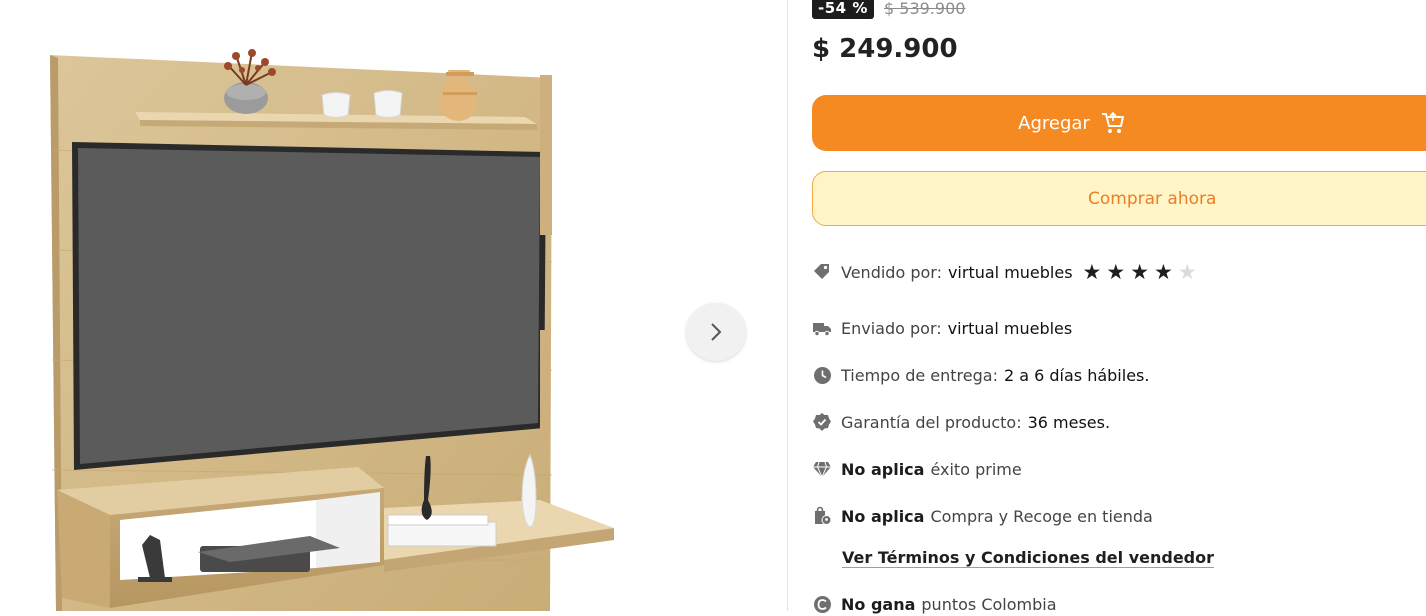  What do you see at coordinates (883, 469) in the screenshot?
I see `prime-status: No aplica` at bounding box center [883, 469].